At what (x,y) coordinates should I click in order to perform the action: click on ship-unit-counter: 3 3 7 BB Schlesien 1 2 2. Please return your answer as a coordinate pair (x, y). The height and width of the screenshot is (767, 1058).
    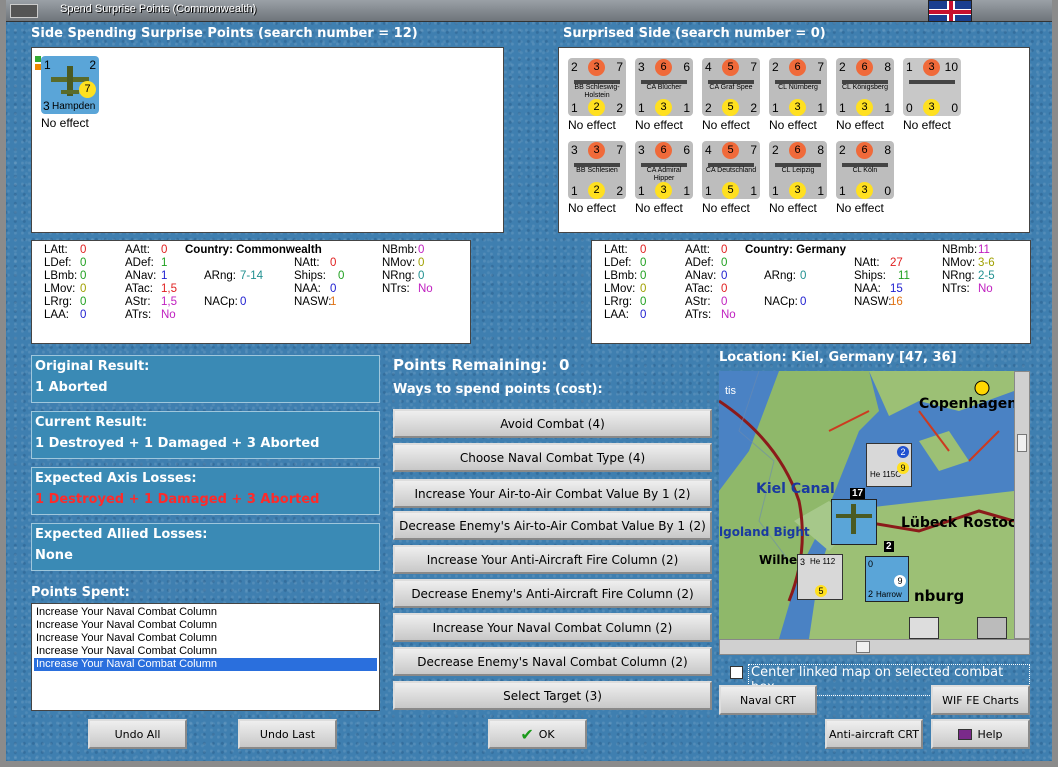
    Looking at the image, I should click on (597, 170).